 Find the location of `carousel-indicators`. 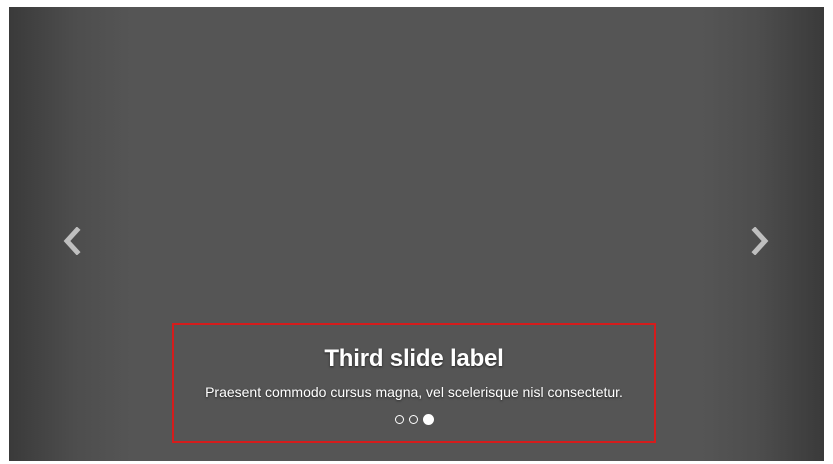

carousel-indicators is located at coordinates (414, 419).